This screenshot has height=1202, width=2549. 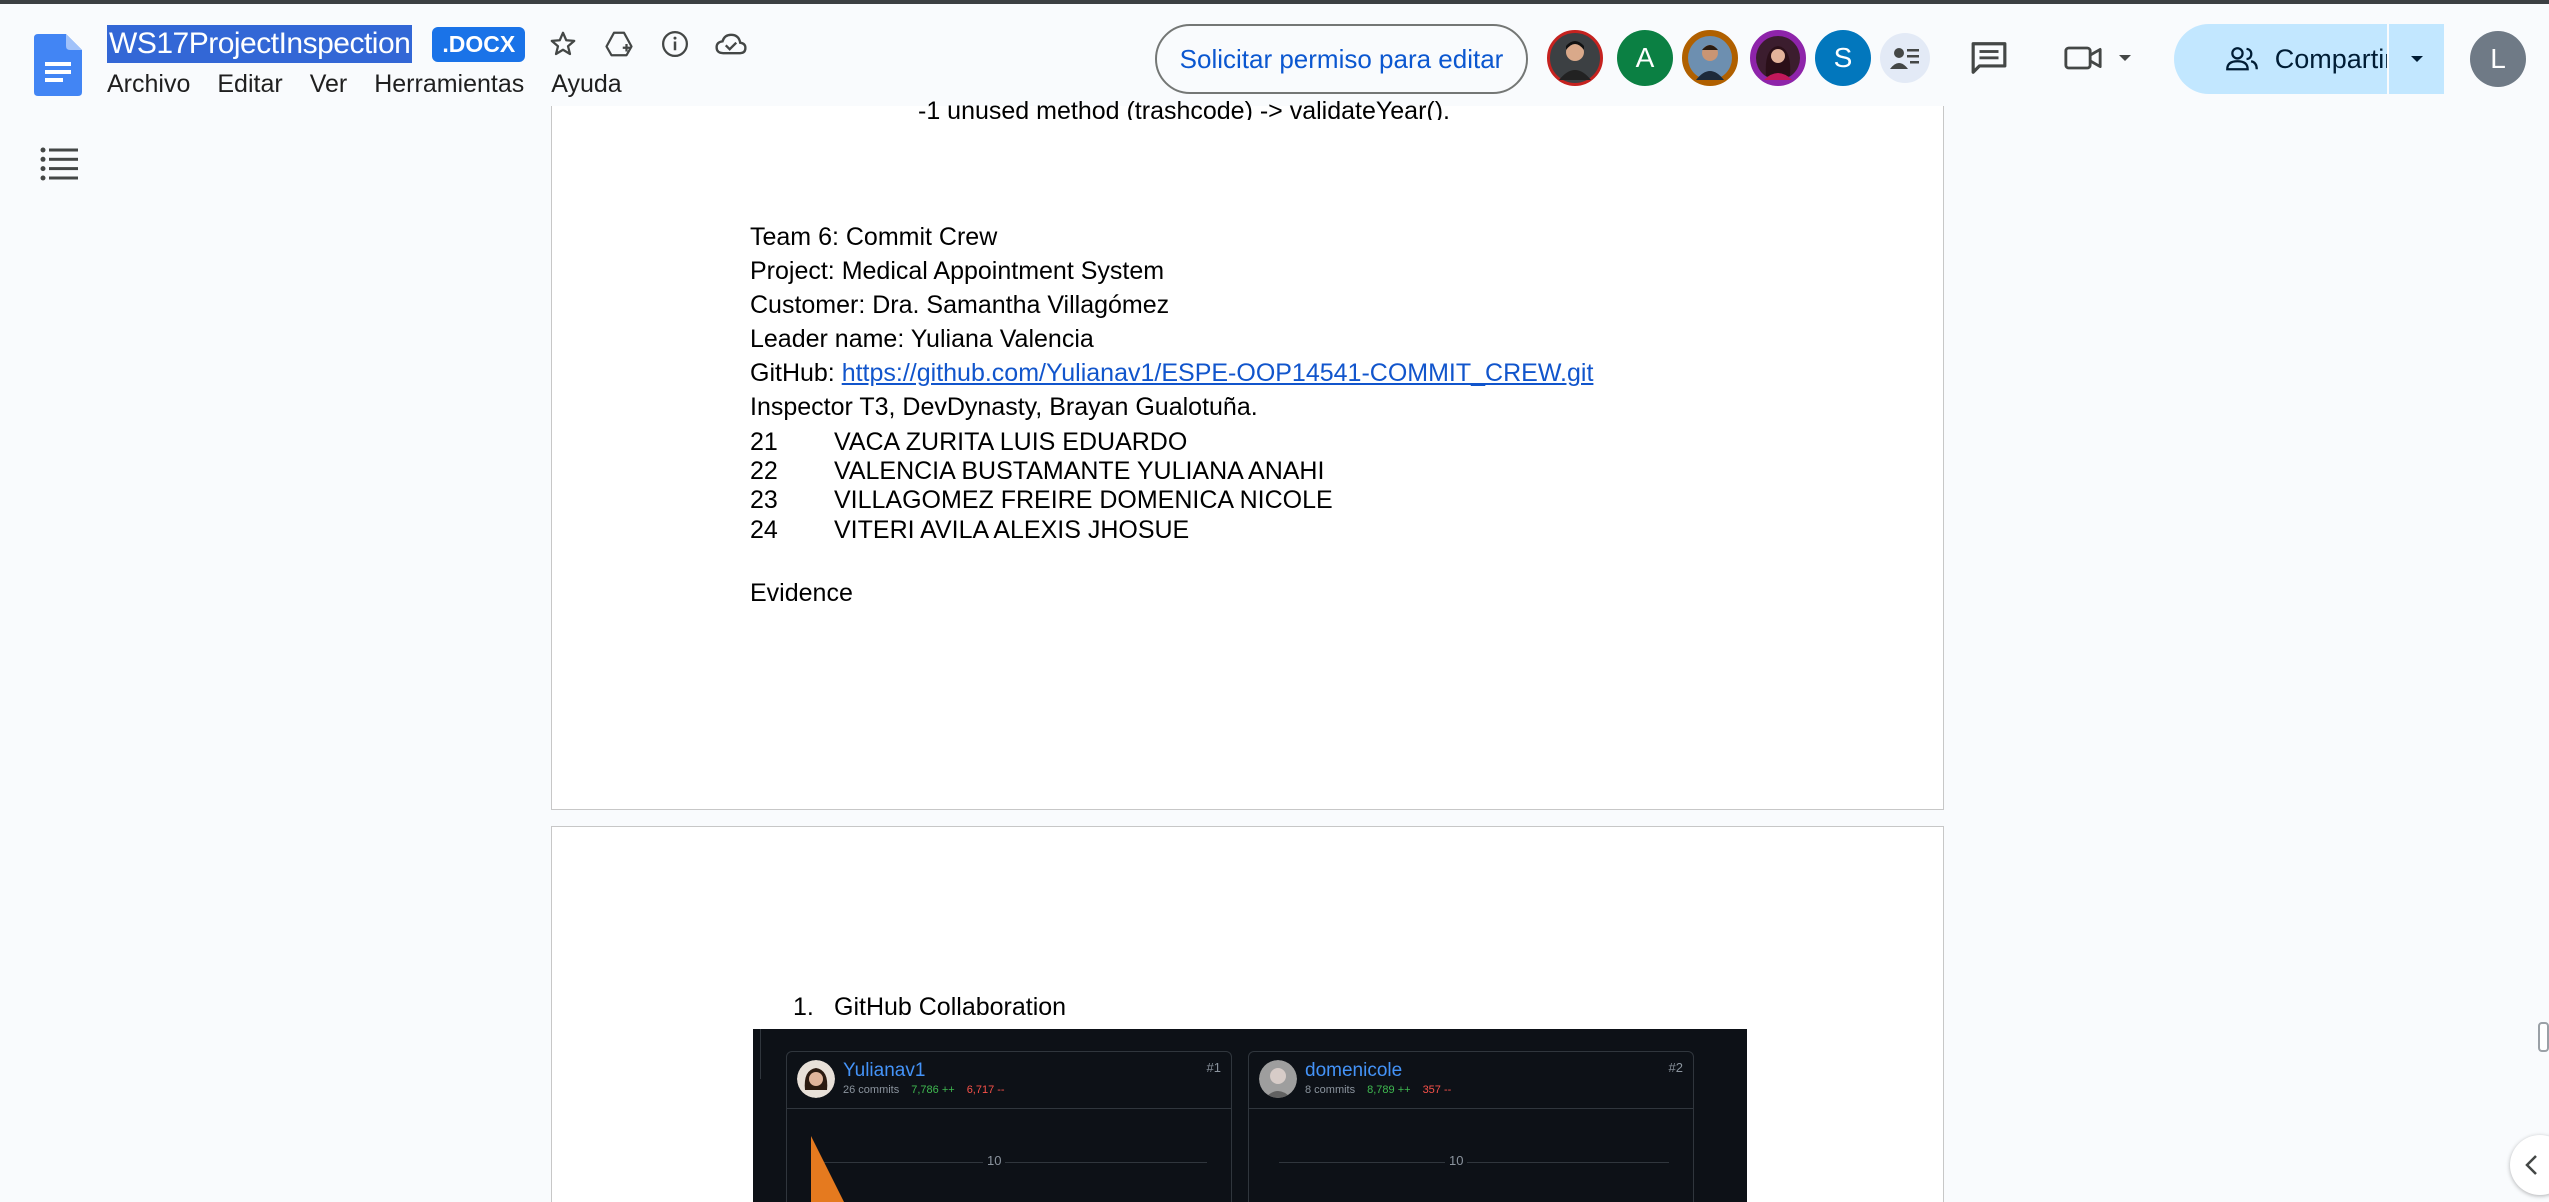 I want to click on github-label: GitHub:, so click(x=796, y=373).